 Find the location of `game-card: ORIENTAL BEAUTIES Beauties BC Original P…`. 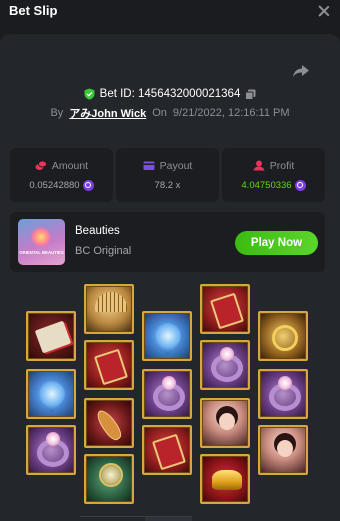

game-card: ORIENTAL BEAUTIES Beauties BC Original P… is located at coordinates (167, 242).